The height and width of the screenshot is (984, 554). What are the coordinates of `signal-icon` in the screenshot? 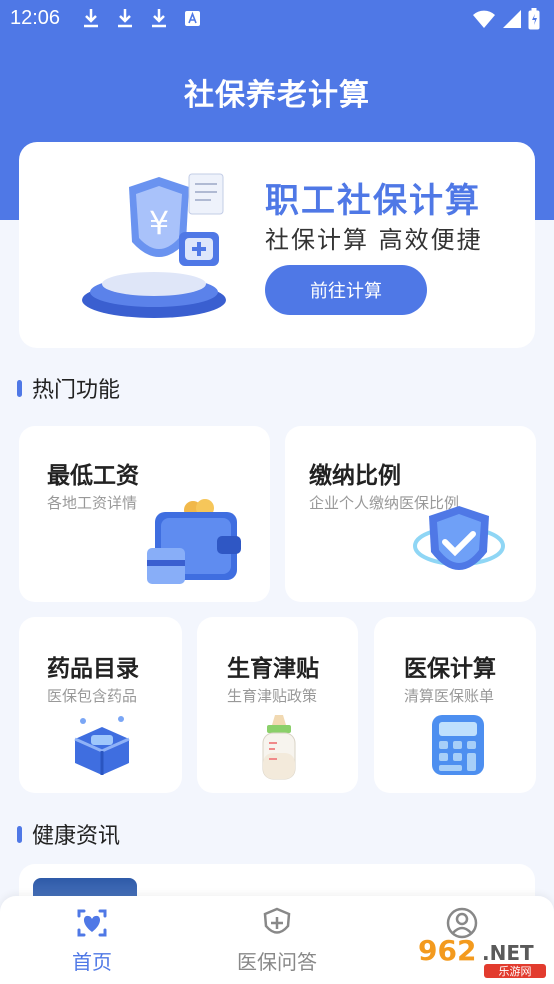 It's located at (512, 19).